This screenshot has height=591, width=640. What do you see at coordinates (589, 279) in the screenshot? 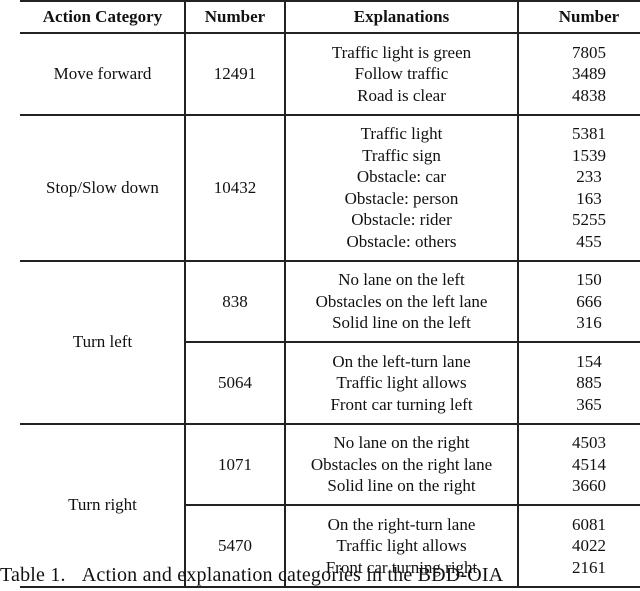
I see `explanation-count: 150` at bounding box center [589, 279].